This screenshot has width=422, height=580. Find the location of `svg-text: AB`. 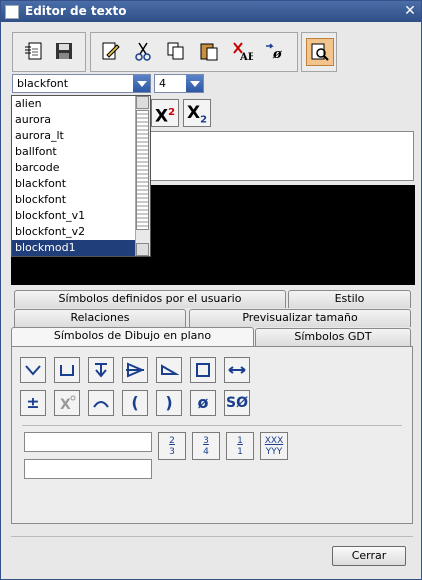

svg-text: AB is located at coordinates (246, 57).